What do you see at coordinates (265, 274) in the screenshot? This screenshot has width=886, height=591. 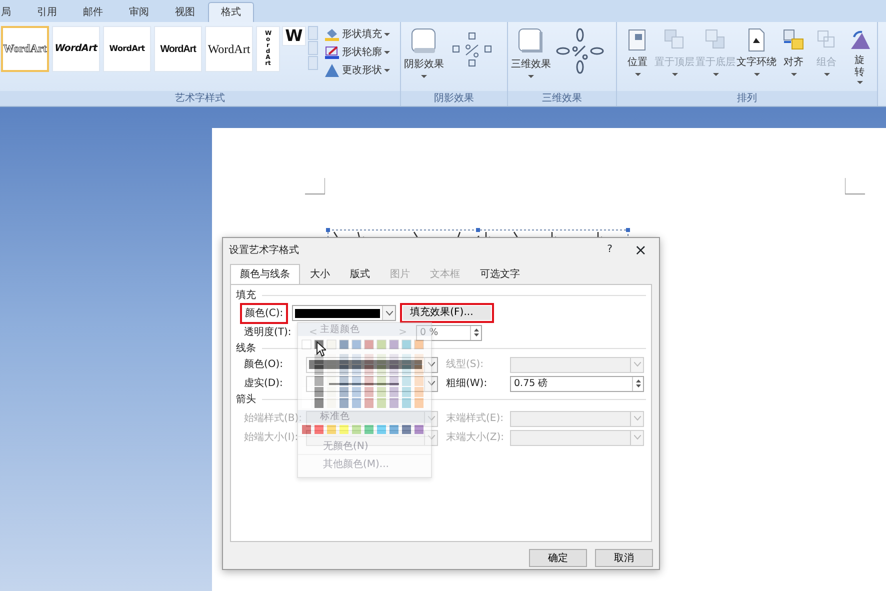 I see `dialog-tab: 颜色与线条` at bounding box center [265, 274].